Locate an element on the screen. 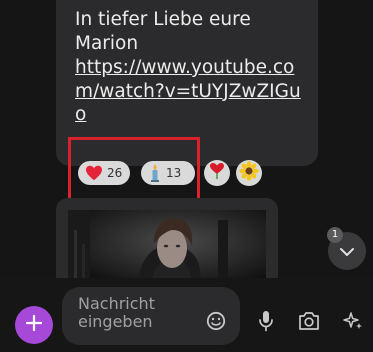  attach-plus-button is located at coordinates (34, 325).